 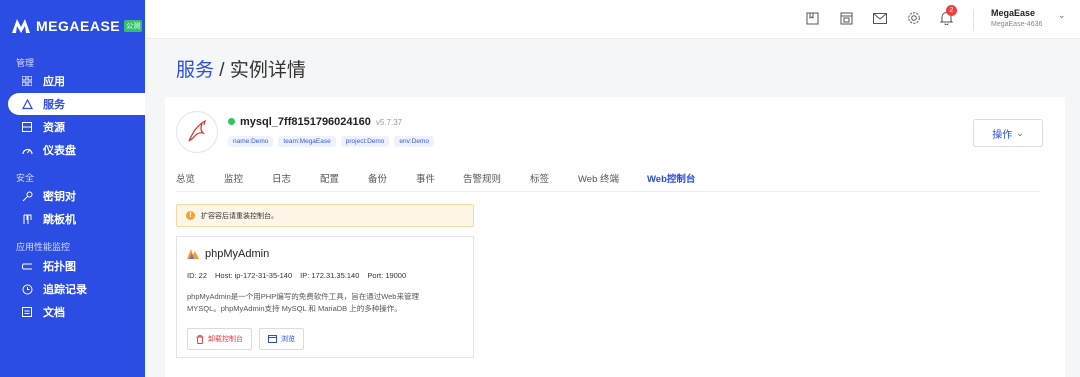 I want to click on key-icon, so click(x=27, y=196).